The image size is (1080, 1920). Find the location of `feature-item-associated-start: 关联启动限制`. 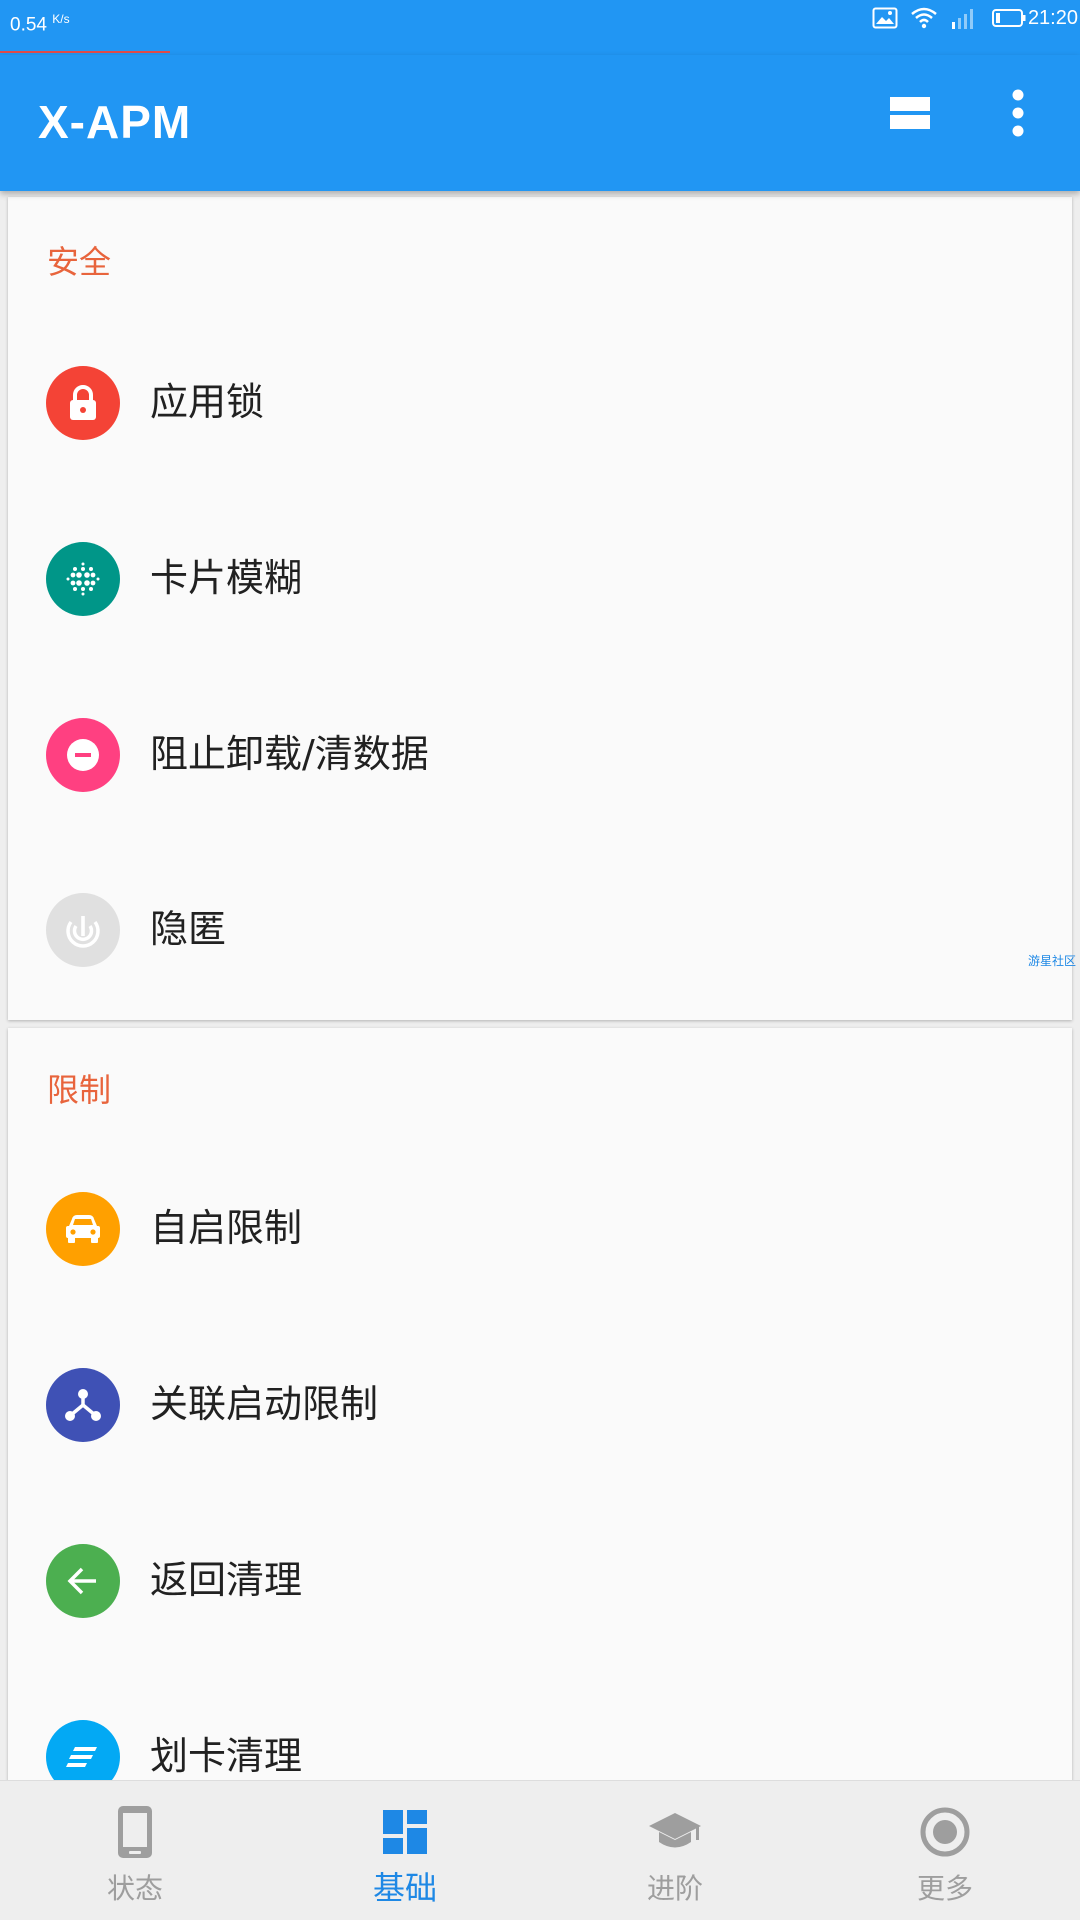

feature-item-associated-start: 关联启动限制 is located at coordinates (540, 1405).